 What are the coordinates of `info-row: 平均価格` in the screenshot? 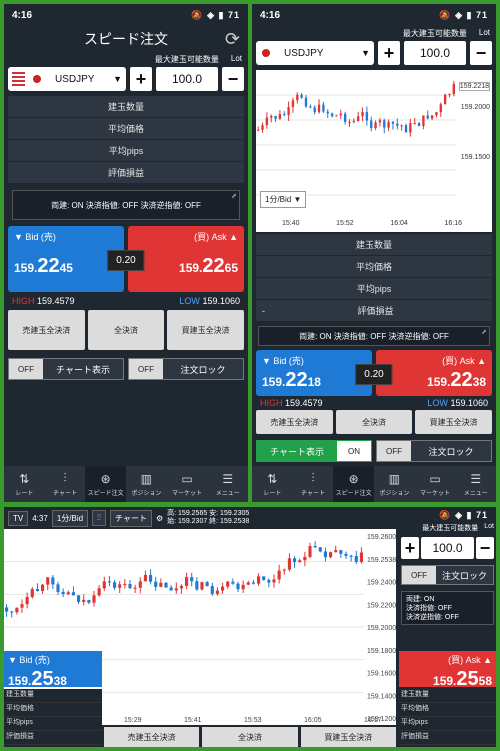 It's located at (374, 267).